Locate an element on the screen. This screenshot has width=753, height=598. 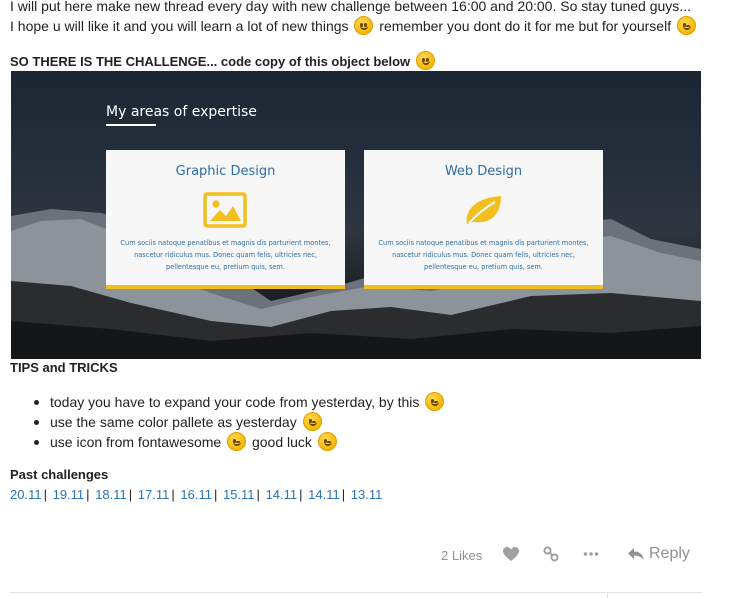
past-challenge-link: 16.11 is located at coordinates (196, 494).